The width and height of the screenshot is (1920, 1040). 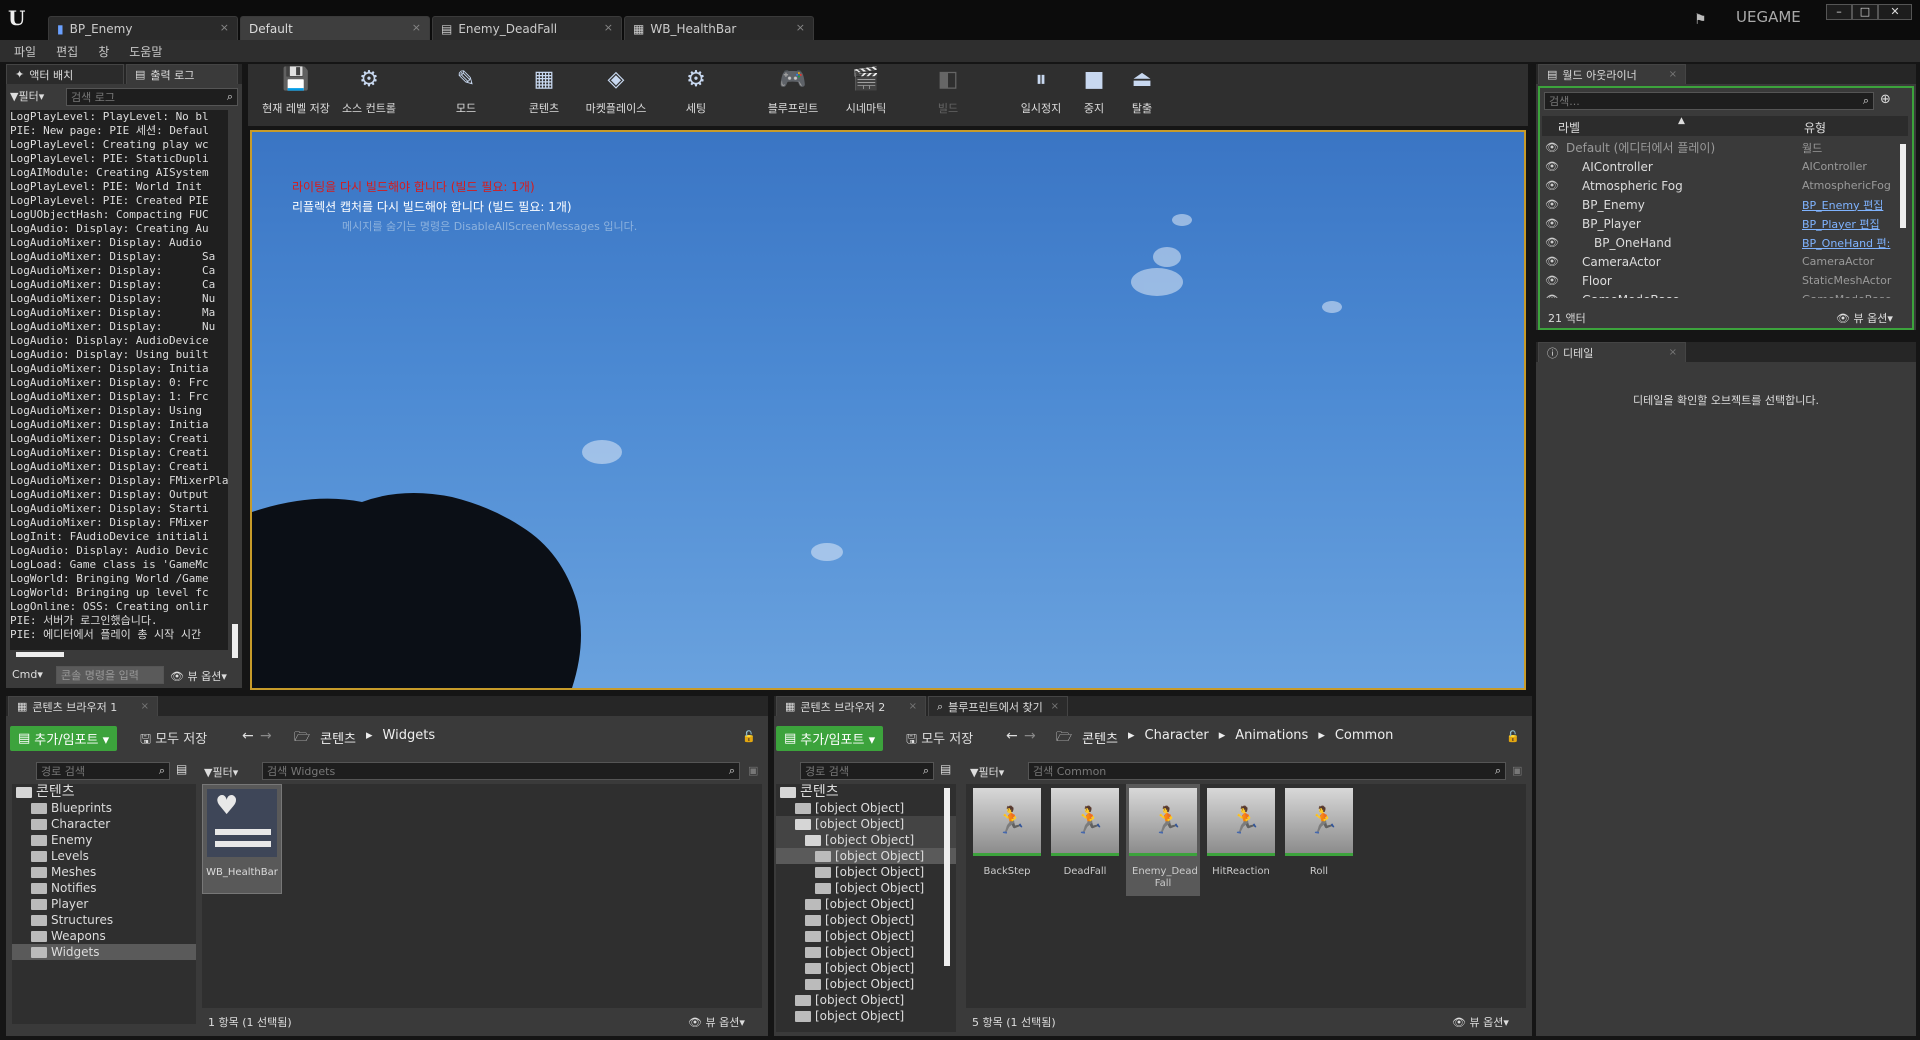 What do you see at coordinates (1903, 186) in the screenshot?
I see `outliner-scrollbar` at bounding box center [1903, 186].